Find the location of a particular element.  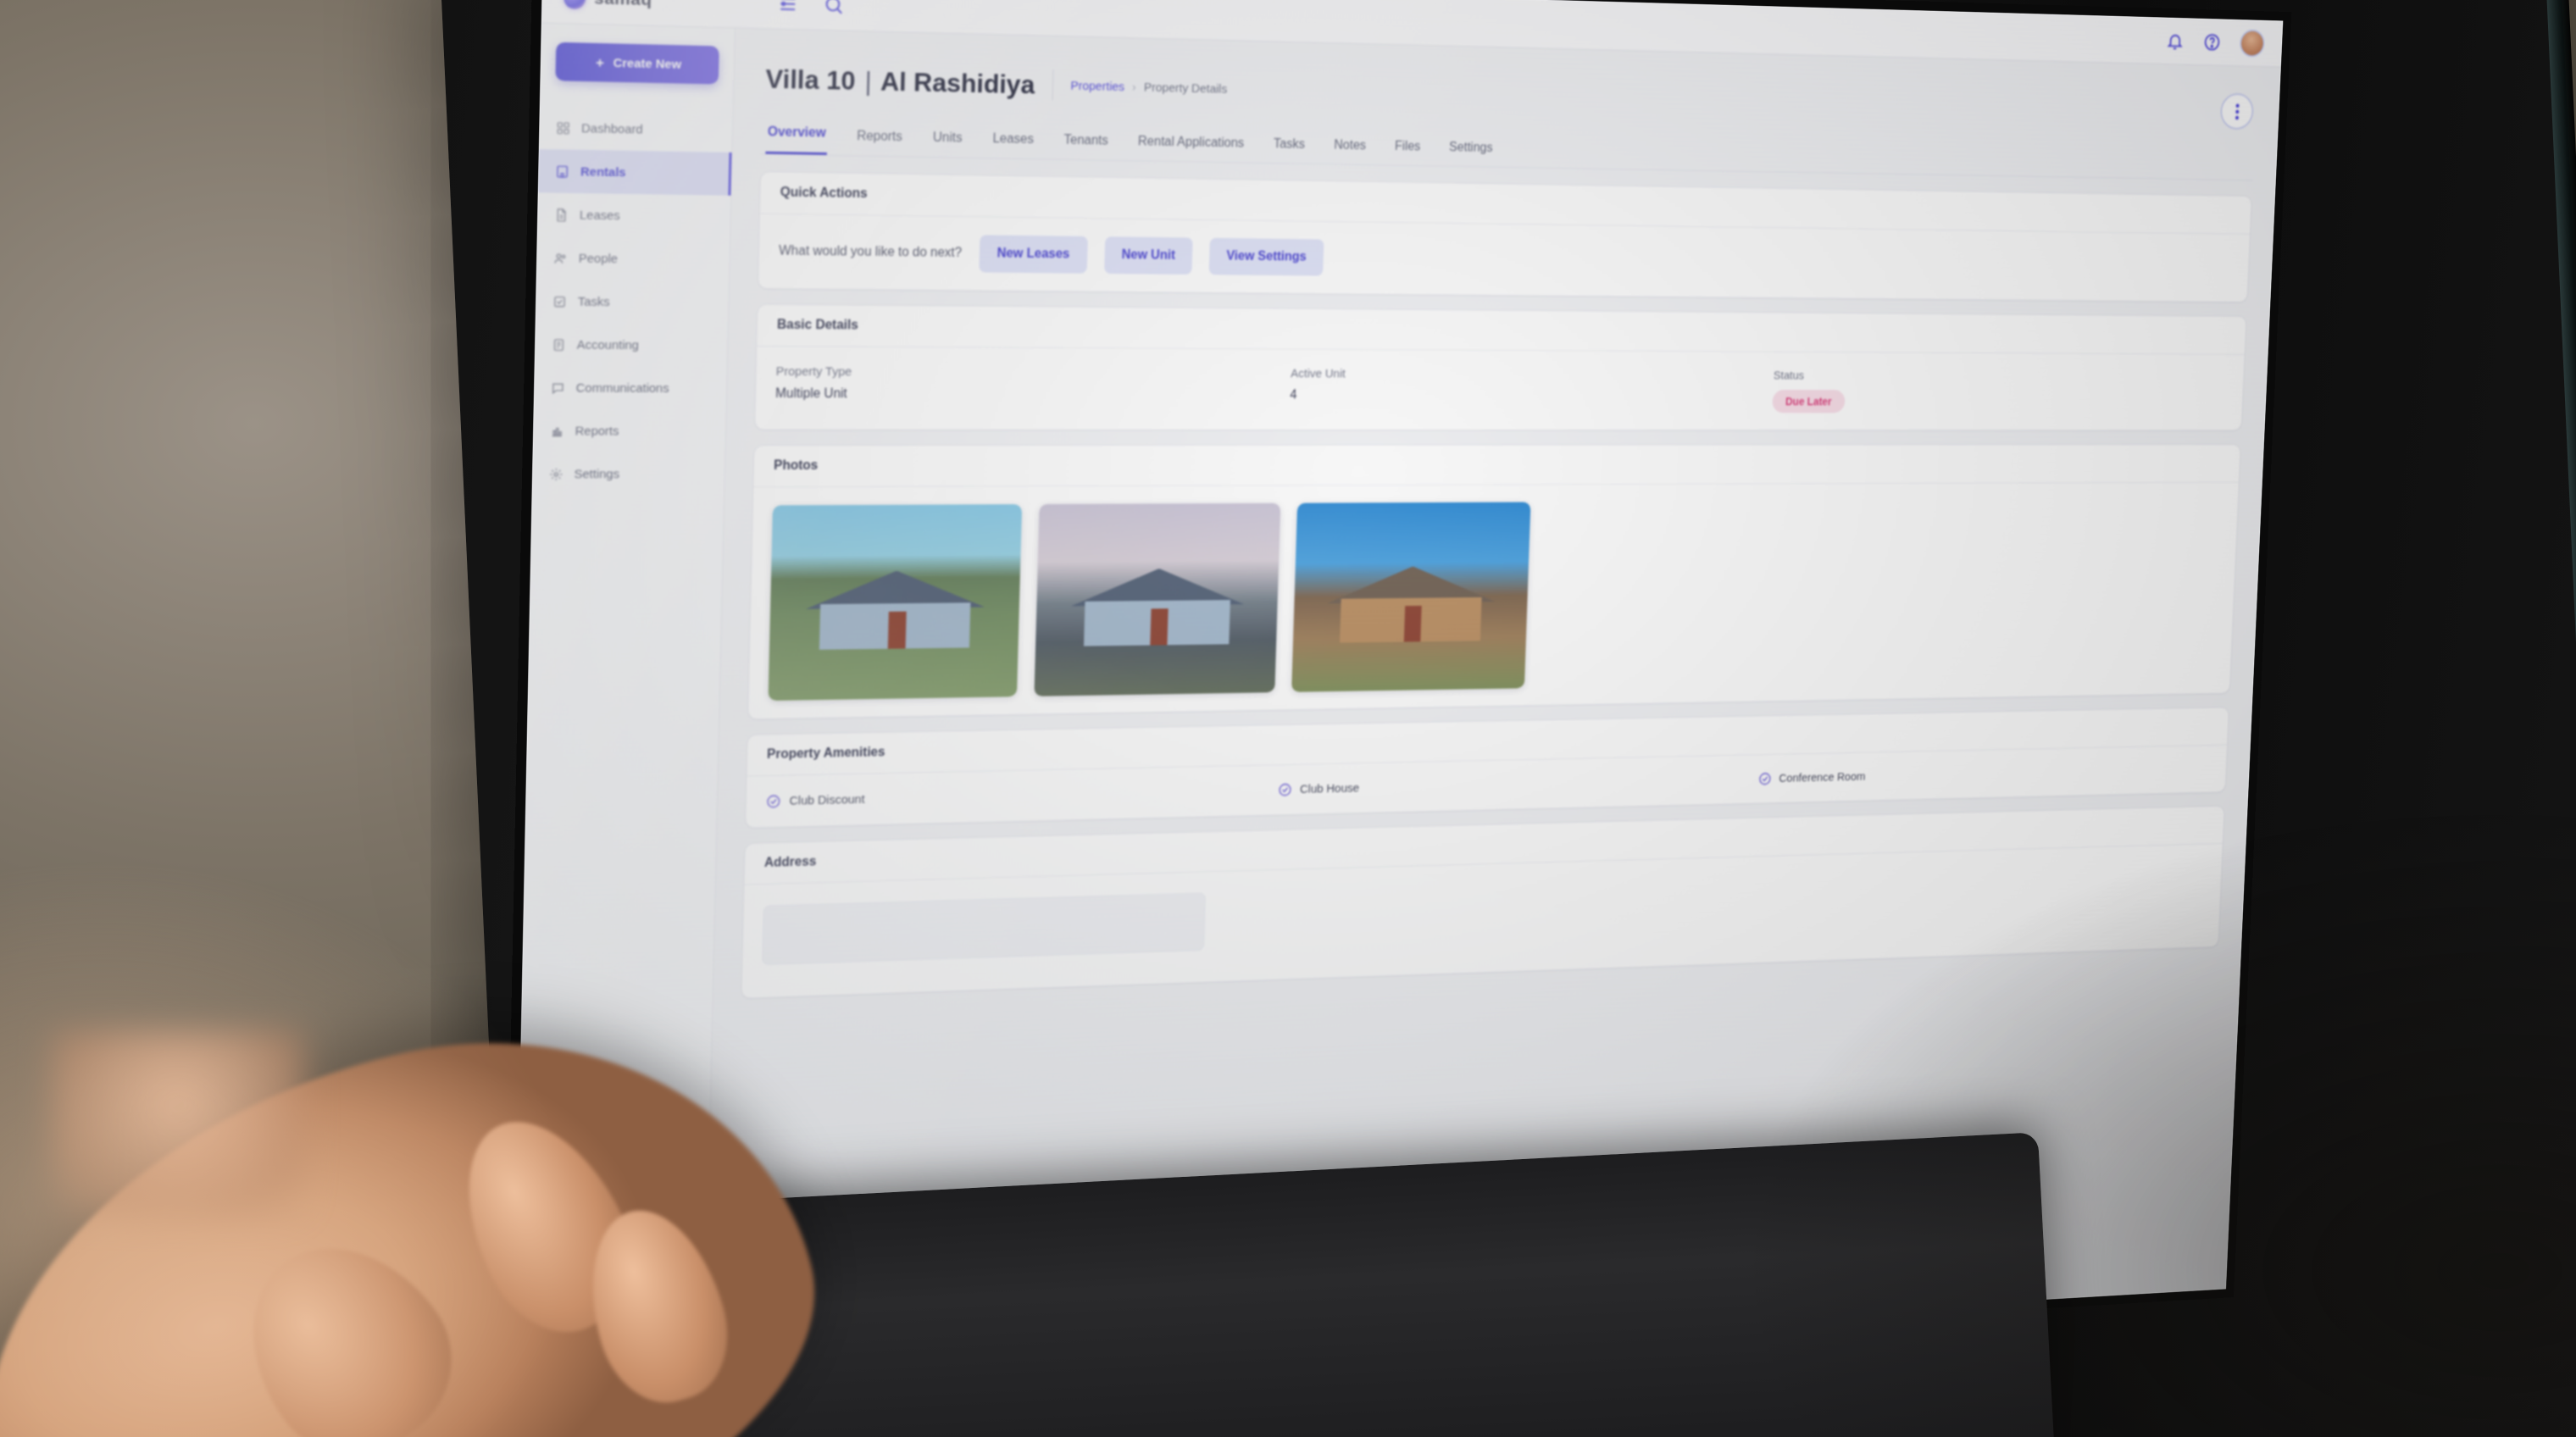

app-logo: samaq is located at coordinates (660, 7).